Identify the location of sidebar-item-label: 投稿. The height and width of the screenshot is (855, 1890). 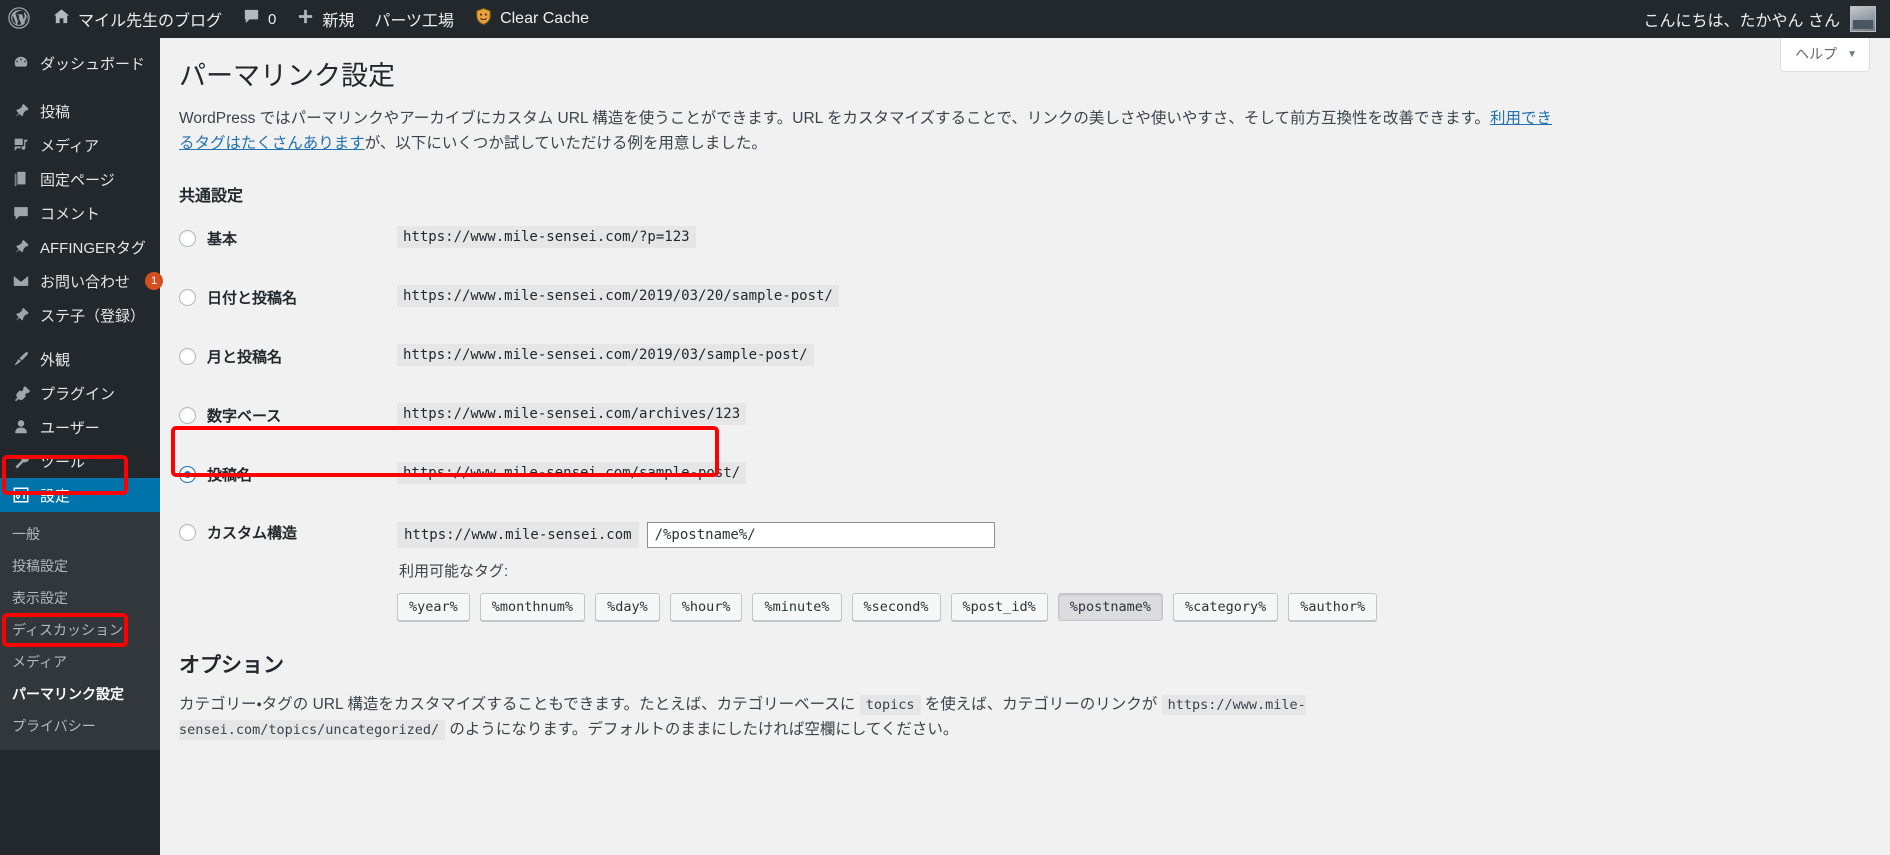
(55, 112).